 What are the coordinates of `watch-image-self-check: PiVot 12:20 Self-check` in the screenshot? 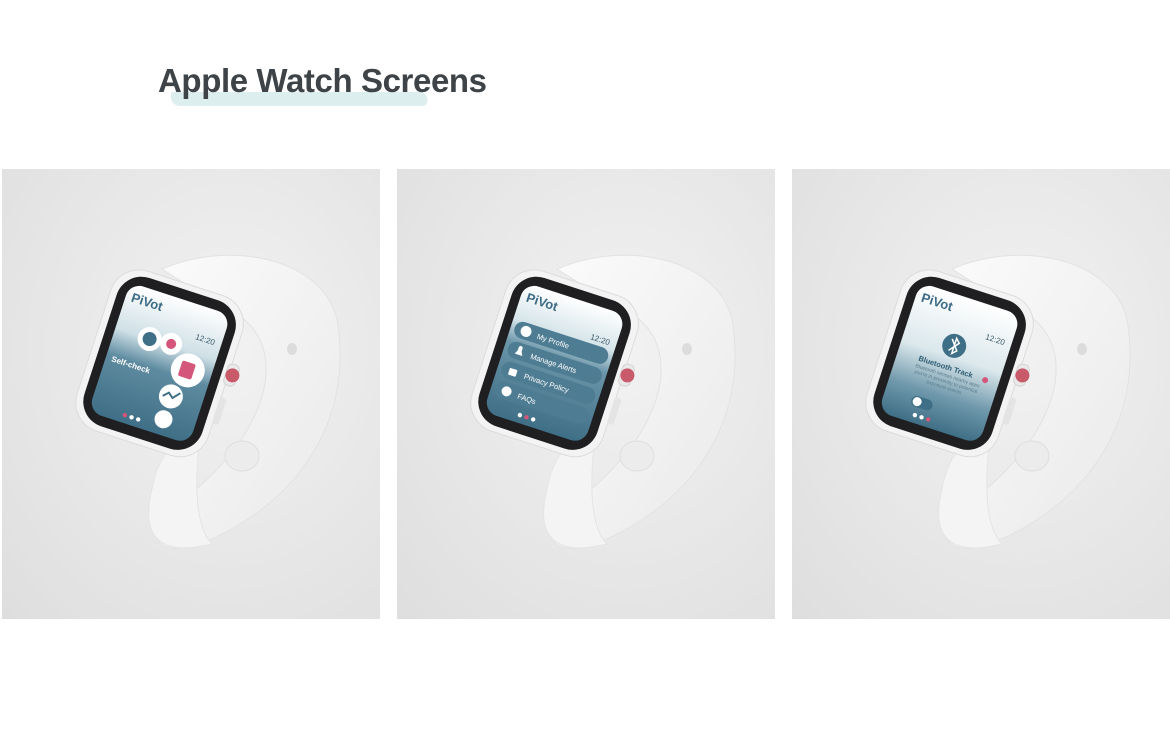 It's located at (208, 401).